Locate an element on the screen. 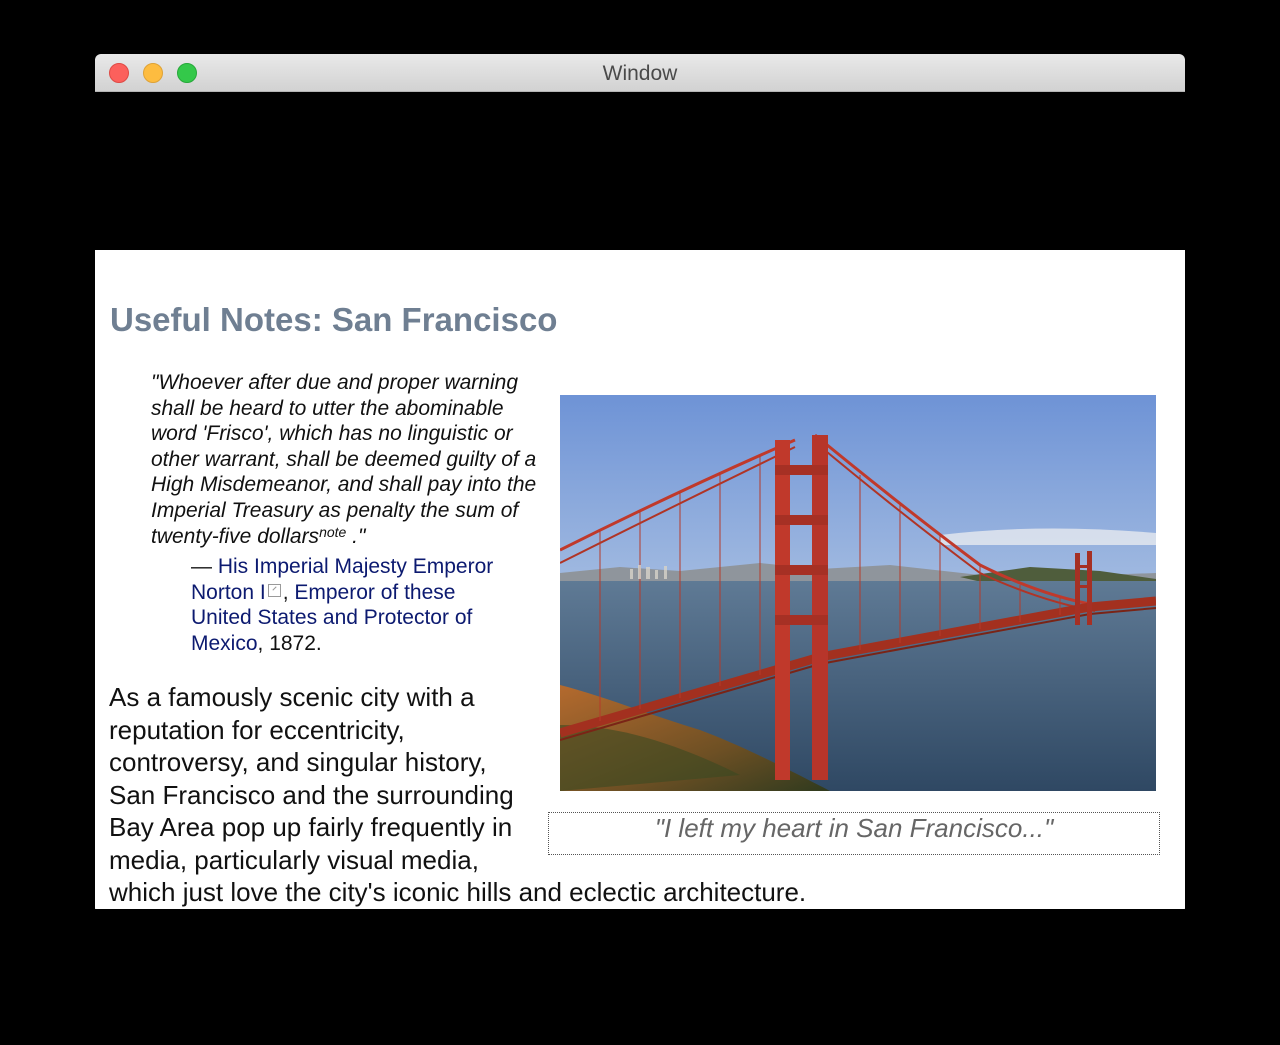  note-link: note is located at coordinates (332, 532).